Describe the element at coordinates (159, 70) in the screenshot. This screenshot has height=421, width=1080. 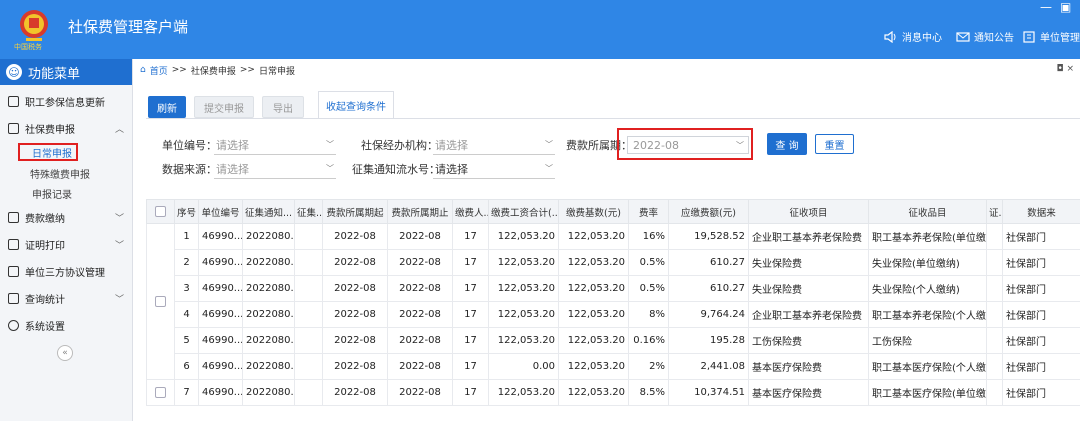
I see `breadcrumb-home: 首页` at that location.